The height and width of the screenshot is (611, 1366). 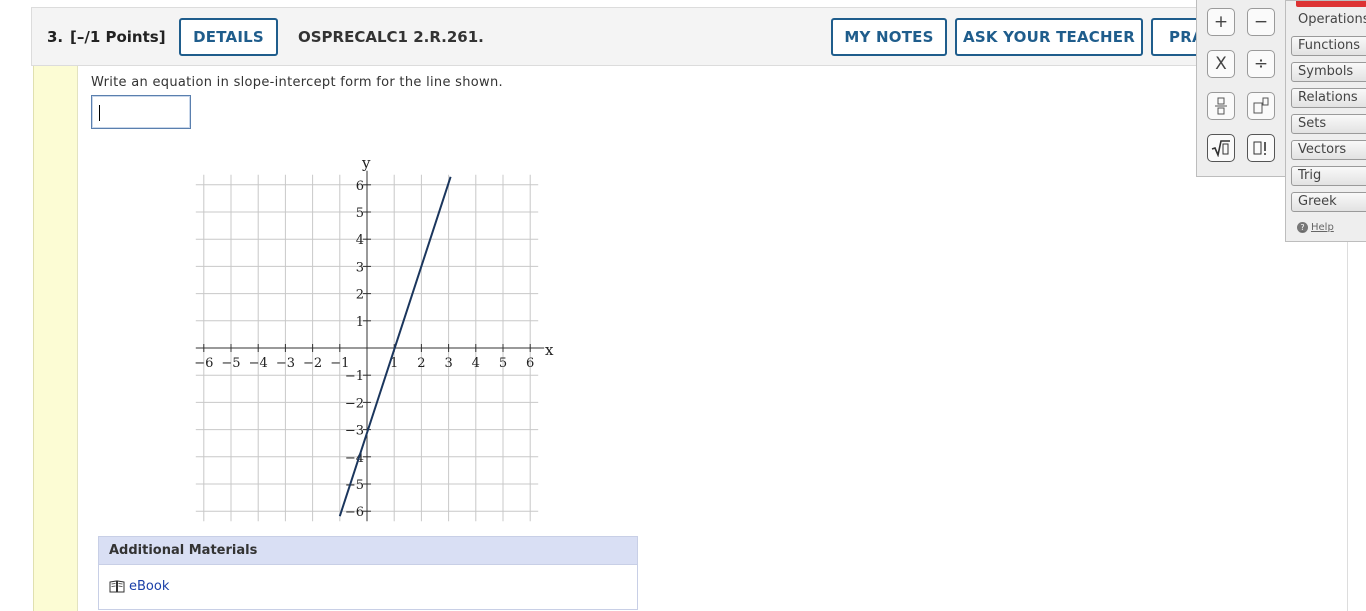 What do you see at coordinates (1328, 46) in the screenshot?
I see `tab-functions: Functions` at bounding box center [1328, 46].